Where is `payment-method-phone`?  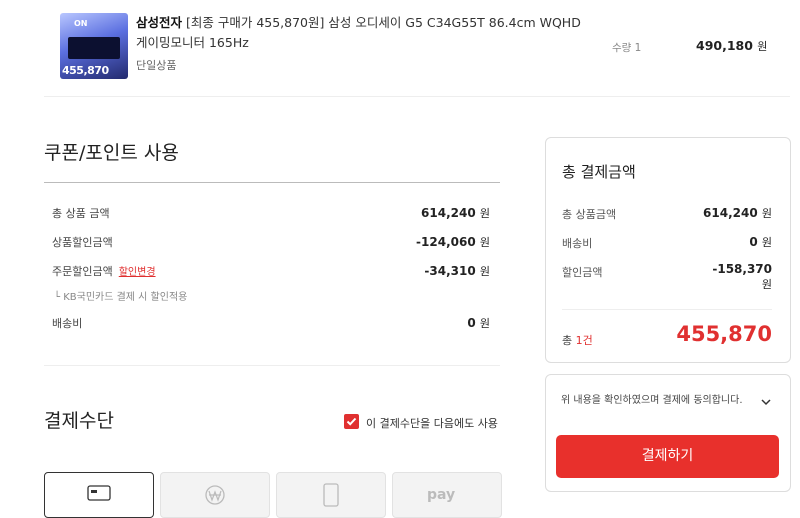
payment-method-phone is located at coordinates (331, 495).